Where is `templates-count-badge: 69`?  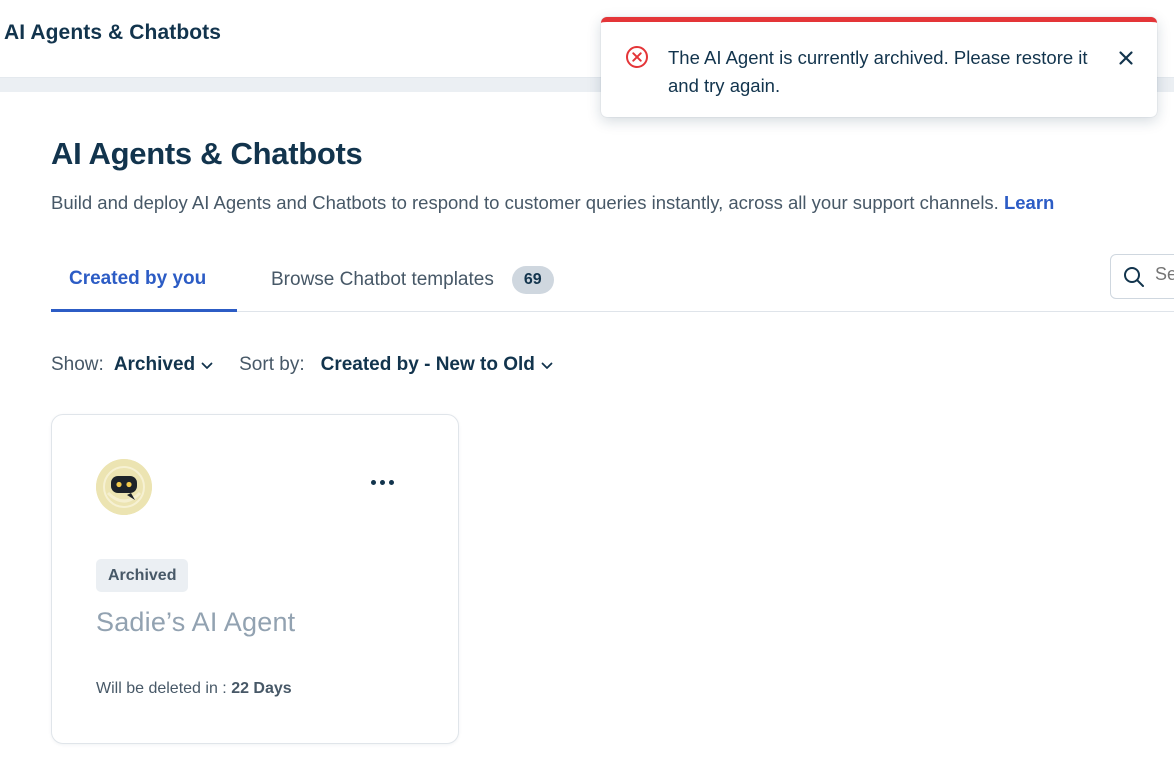
templates-count-badge: 69 is located at coordinates (532, 280).